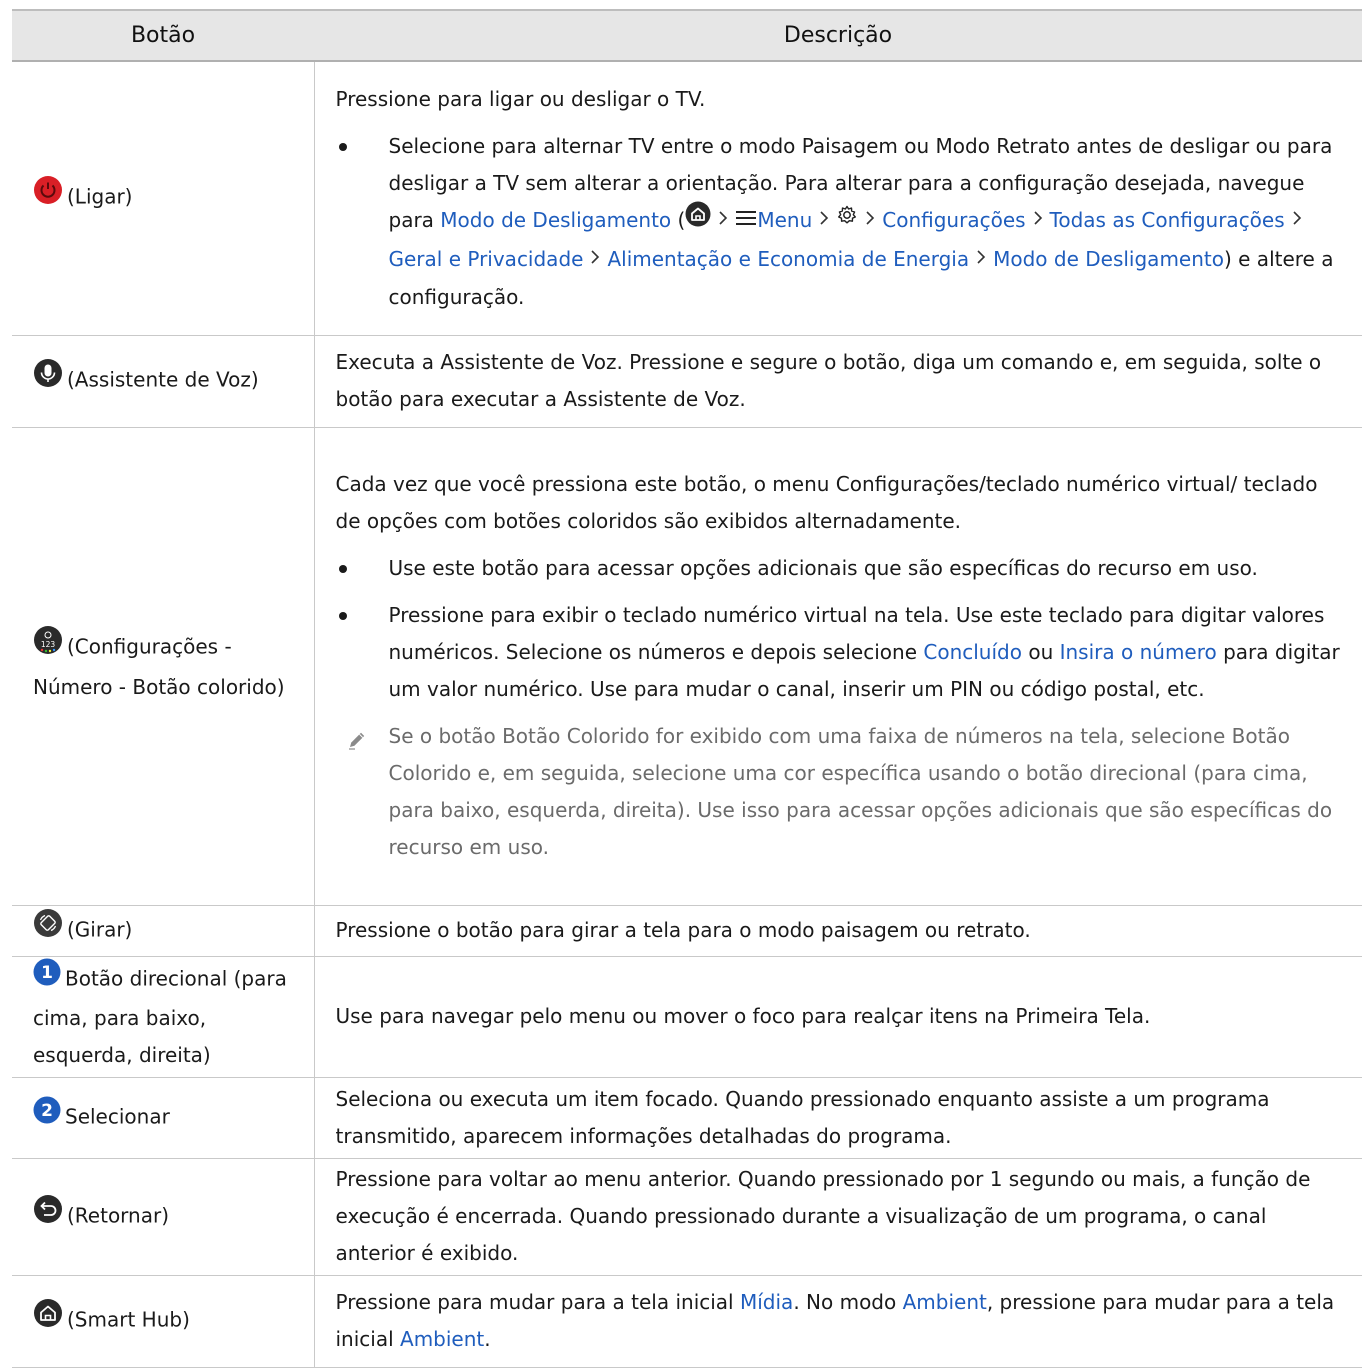 This screenshot has width=1362, height=1368. What do you see at coordinates (784, 220) in the screenshot?
I see `link-menu: Menu` at bounding box center [784, 220].